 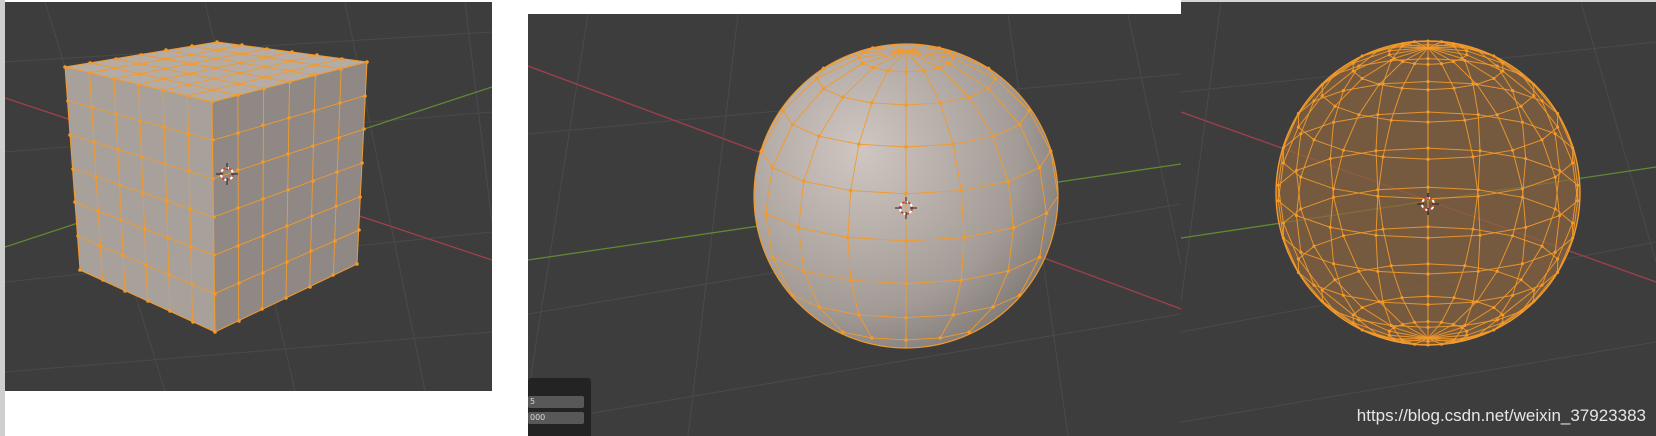 I want to click on sphere-mesh, so click(x=906, y=196).